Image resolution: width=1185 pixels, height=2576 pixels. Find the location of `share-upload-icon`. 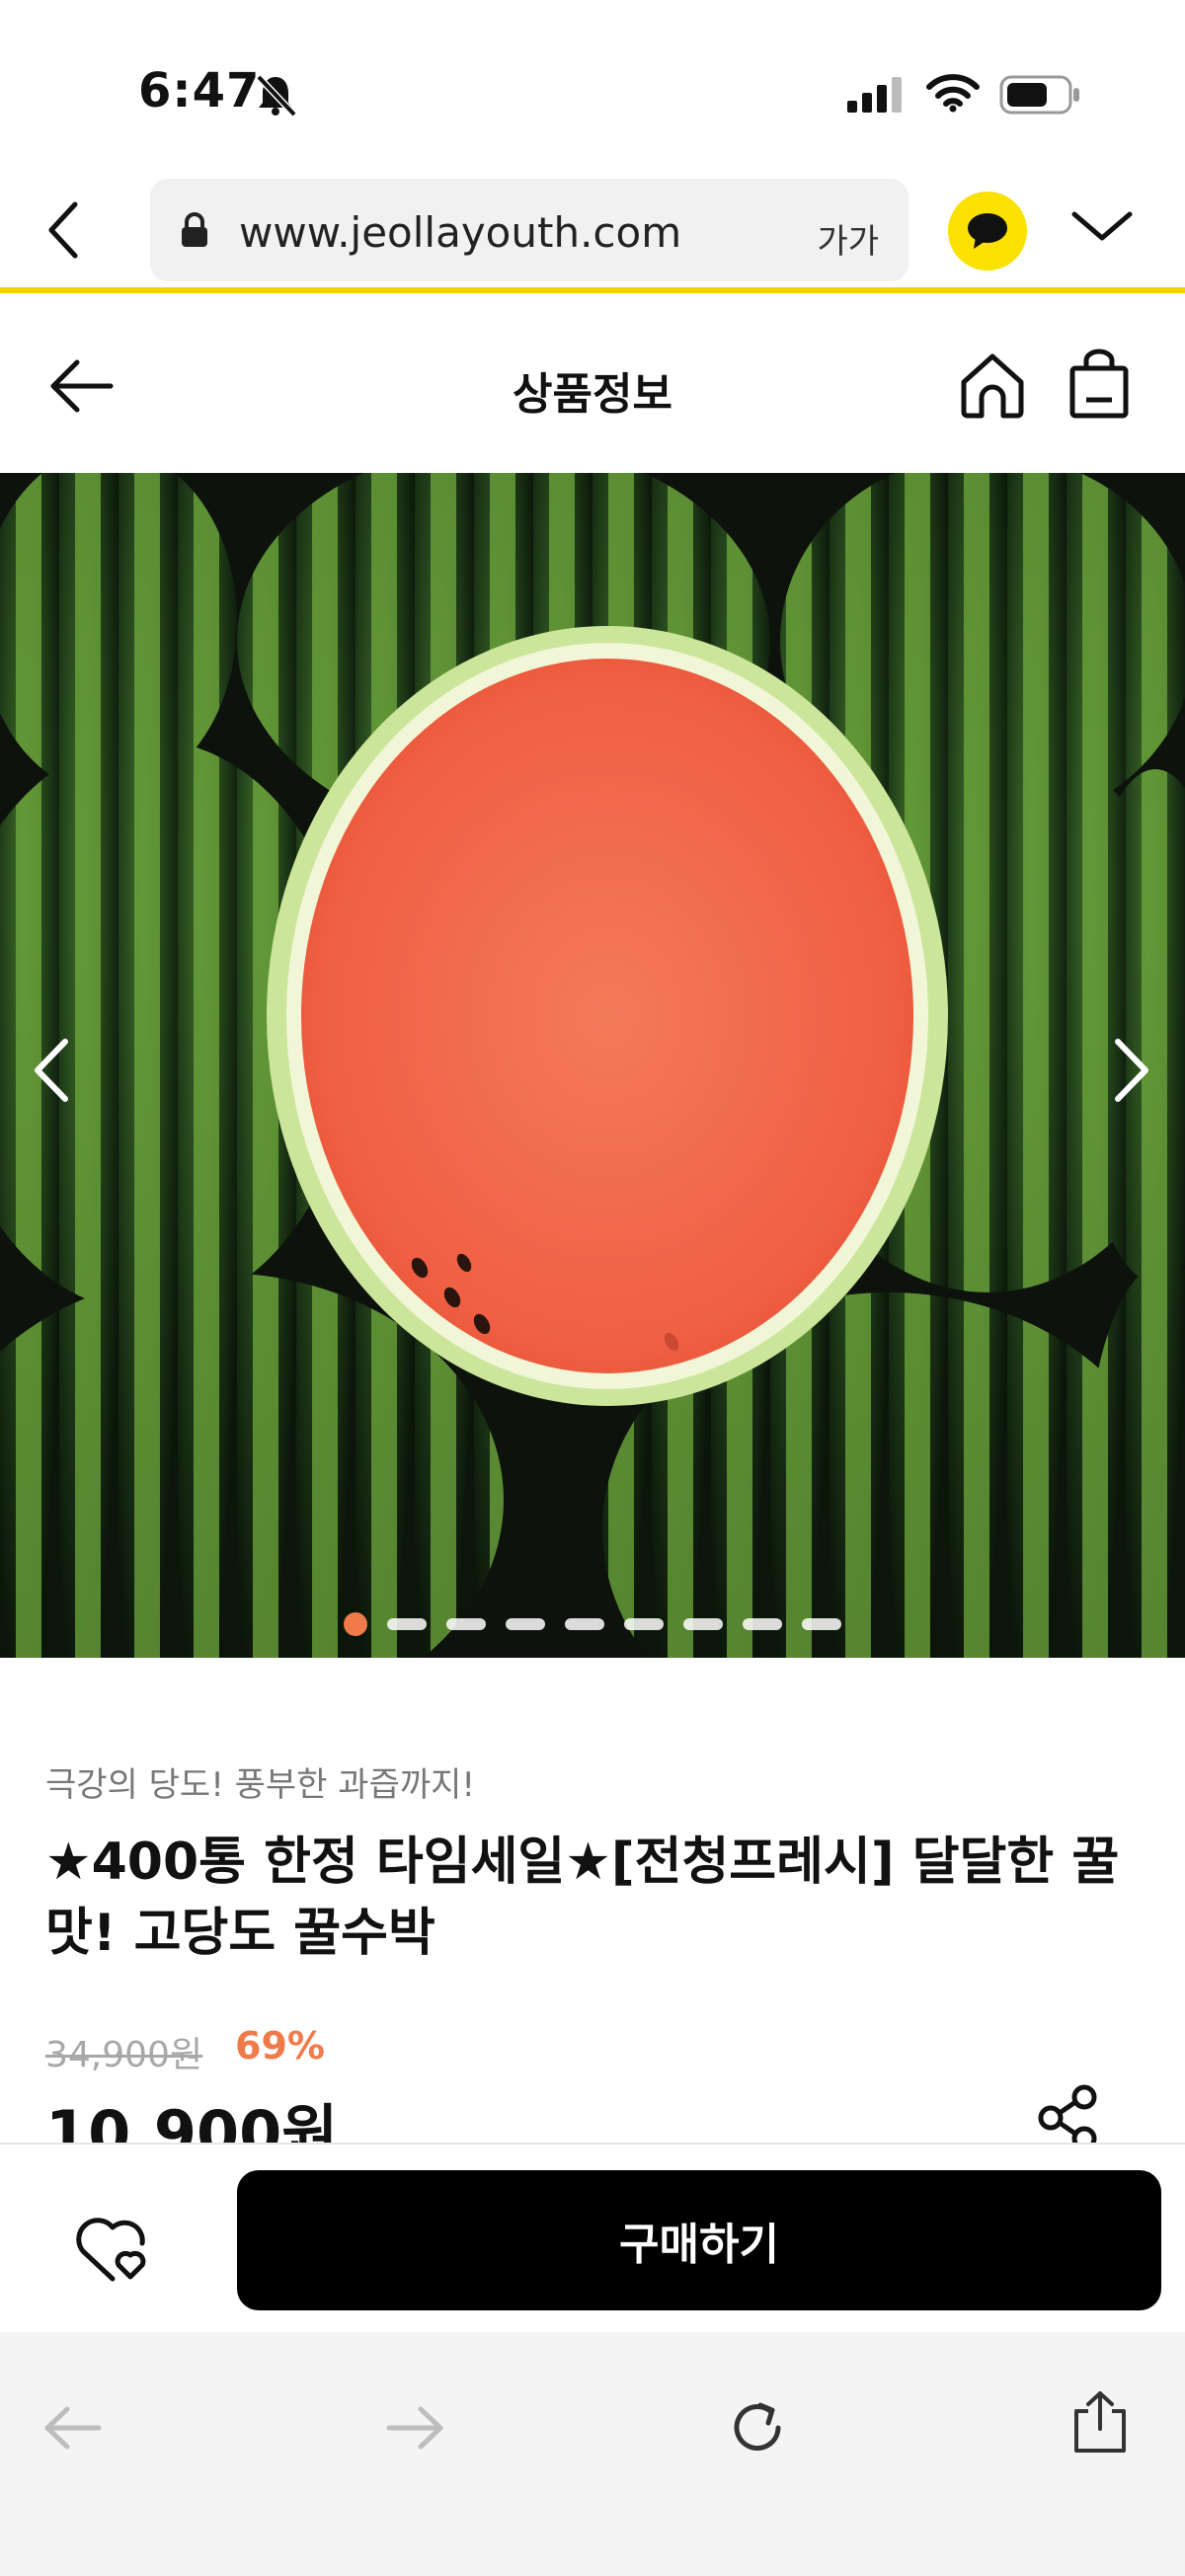

share-upload-icon is located at coordinates (1100, 2422).